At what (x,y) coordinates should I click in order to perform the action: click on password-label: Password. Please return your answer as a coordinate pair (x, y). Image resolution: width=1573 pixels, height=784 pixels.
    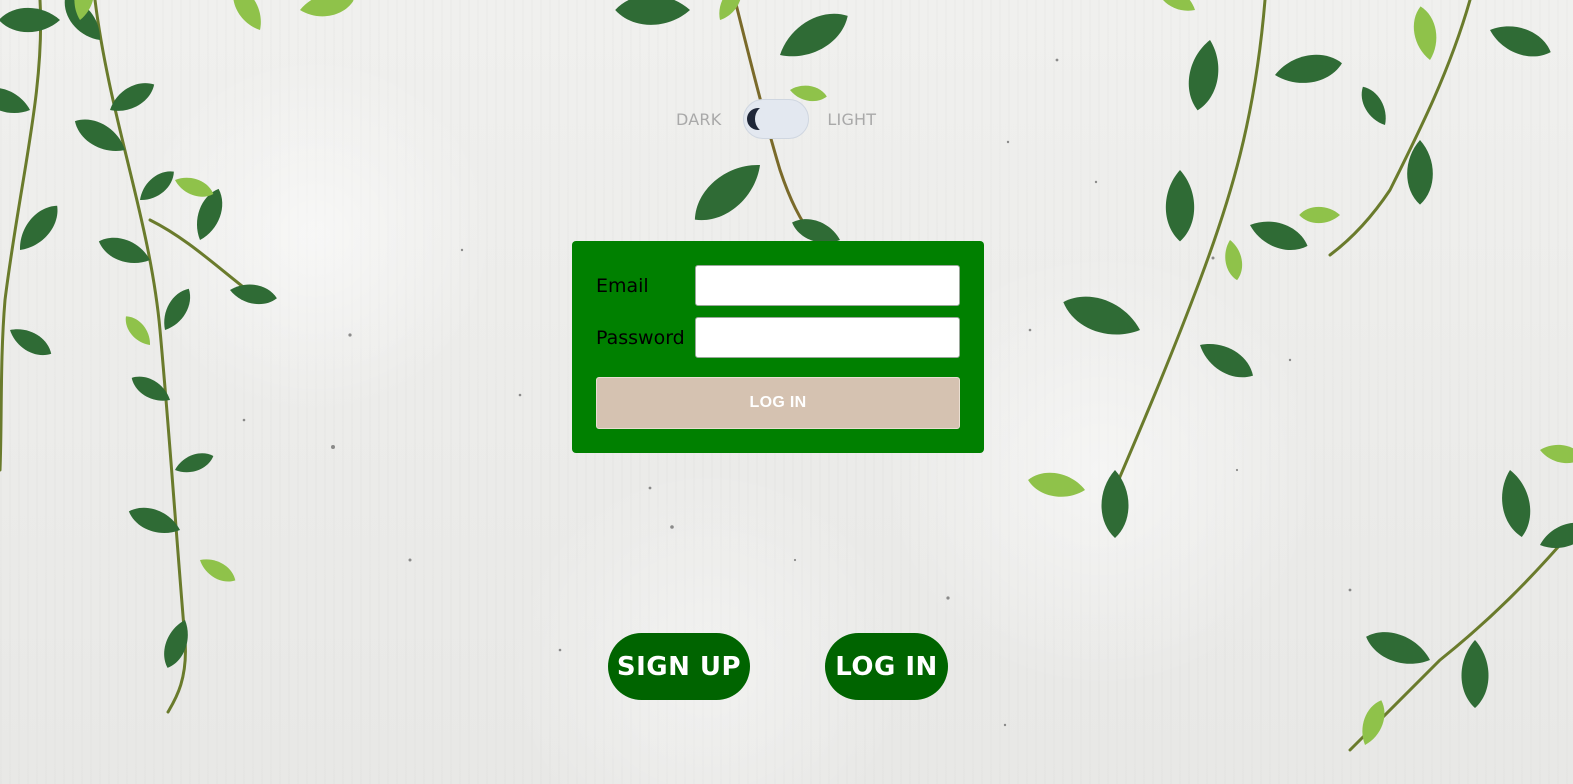
    Looking at the image, I should click on (640, 337).